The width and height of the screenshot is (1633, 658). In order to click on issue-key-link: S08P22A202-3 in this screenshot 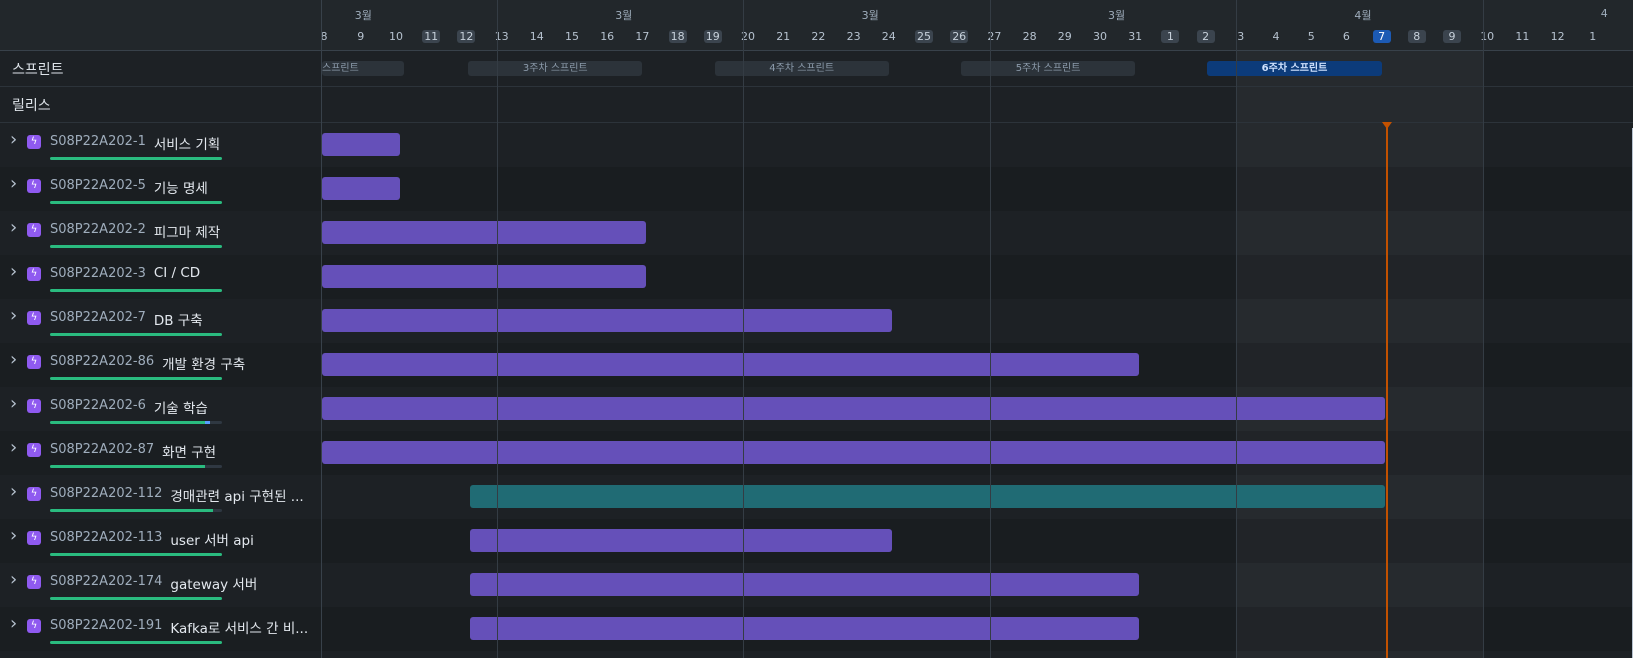, I will do `click(98, 273)`.